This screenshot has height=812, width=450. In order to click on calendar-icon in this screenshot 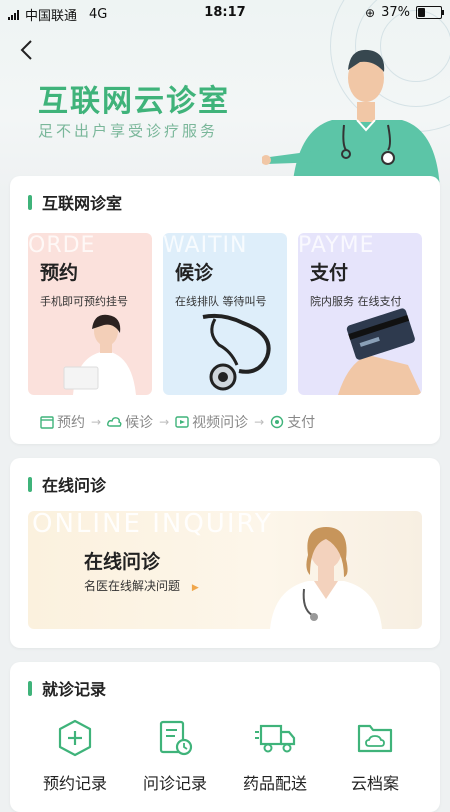, I will do `click(47, 422)`.